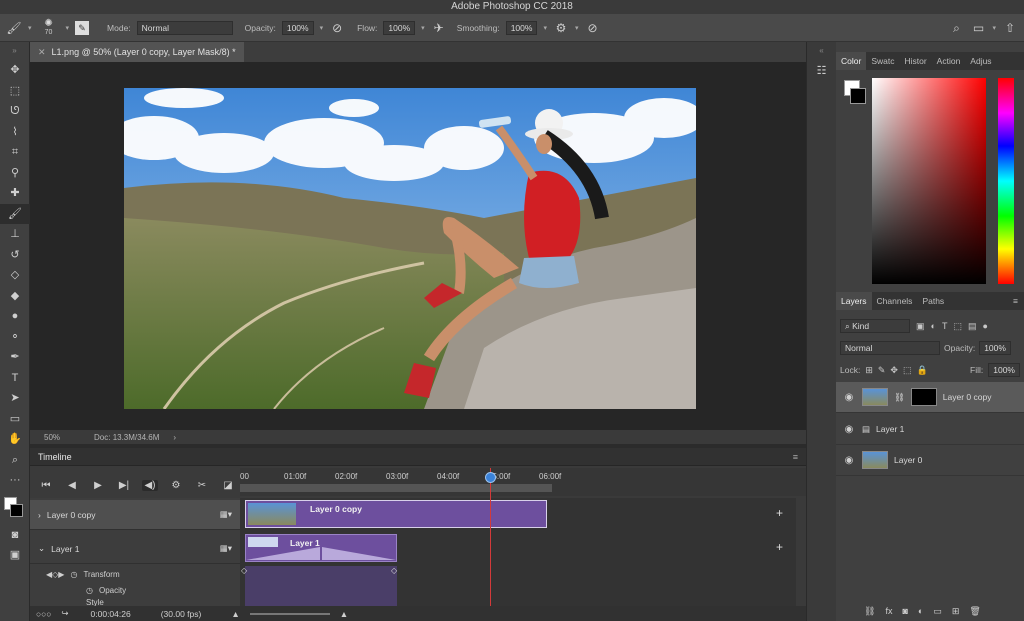  Describe the element at coordinates (235, 614) in the screenshot. I see `zoom-out-mountain-icon: ▲` at that location.